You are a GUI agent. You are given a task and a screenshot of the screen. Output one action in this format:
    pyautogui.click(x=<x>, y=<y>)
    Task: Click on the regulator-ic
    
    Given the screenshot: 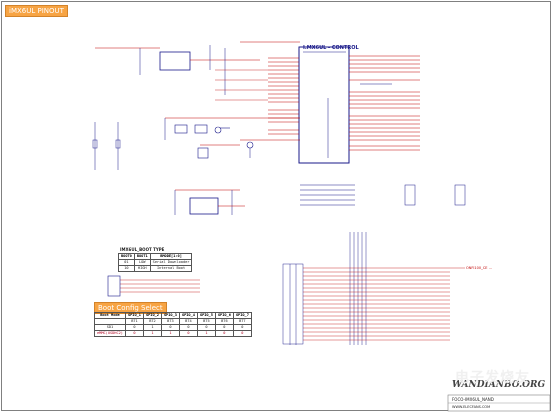 What is the action you would take?
    pyautogui.click(x=175, y=61)
    